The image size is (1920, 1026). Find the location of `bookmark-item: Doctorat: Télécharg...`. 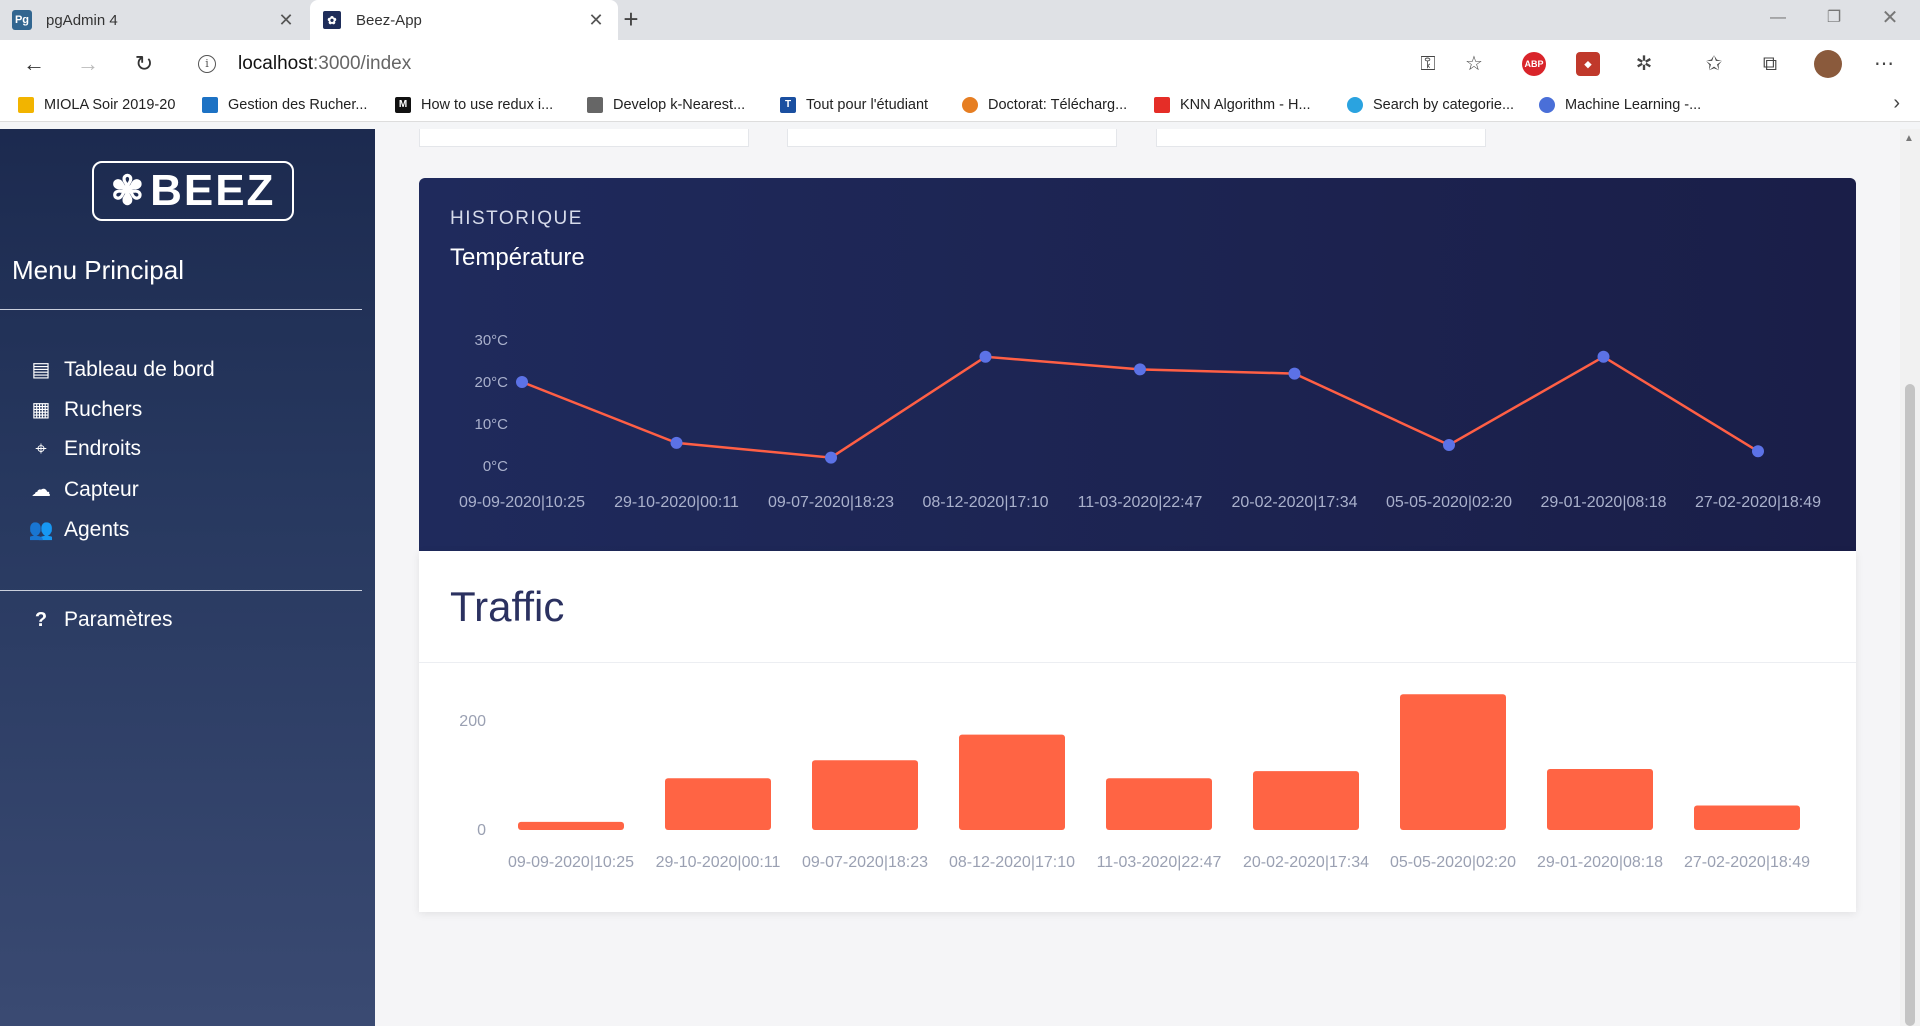

bookmark-item: Doctorat: Télécharg... is located at coordinates (1044, 105).